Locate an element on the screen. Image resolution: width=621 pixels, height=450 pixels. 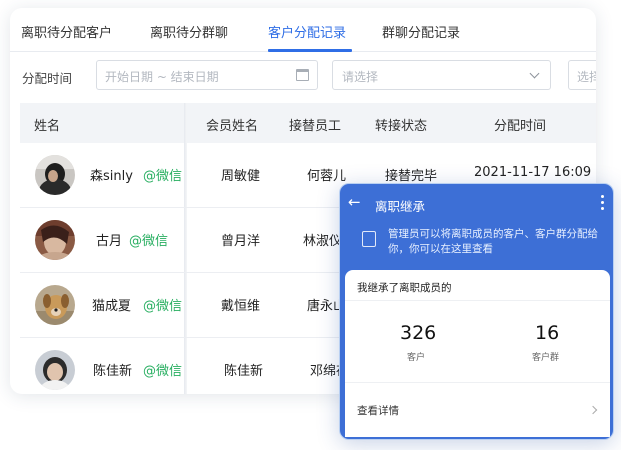
view-details-link: 查看详情 is located at coordinates (378, 410).